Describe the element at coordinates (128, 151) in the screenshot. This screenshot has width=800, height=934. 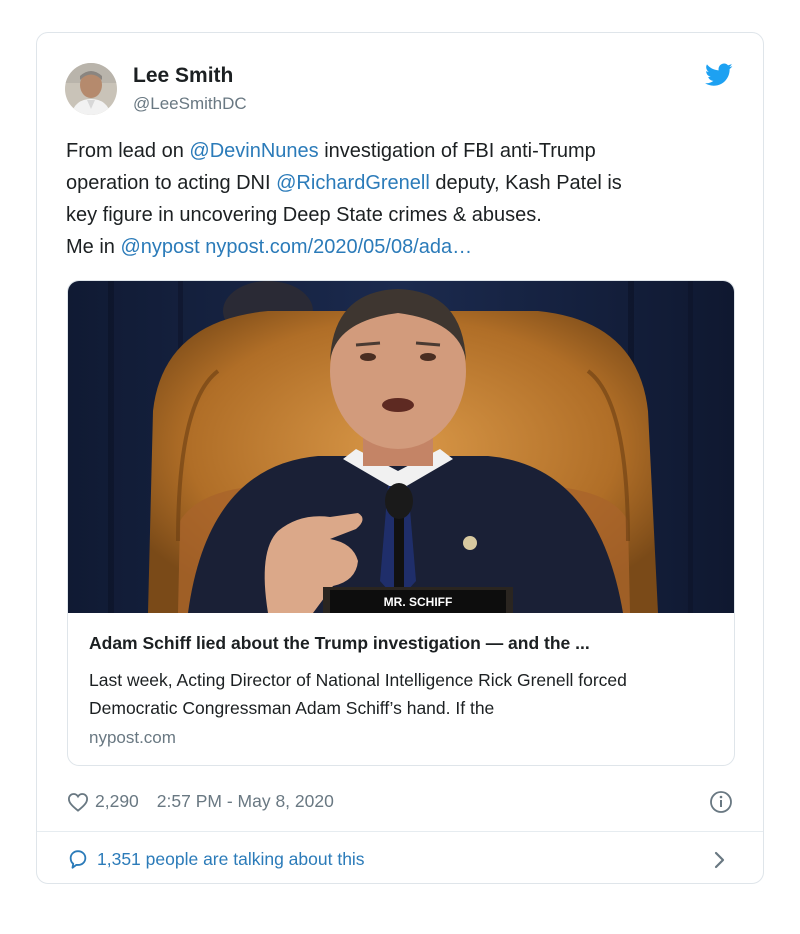
I see `tweet-text-segment: From lead on` at that location.